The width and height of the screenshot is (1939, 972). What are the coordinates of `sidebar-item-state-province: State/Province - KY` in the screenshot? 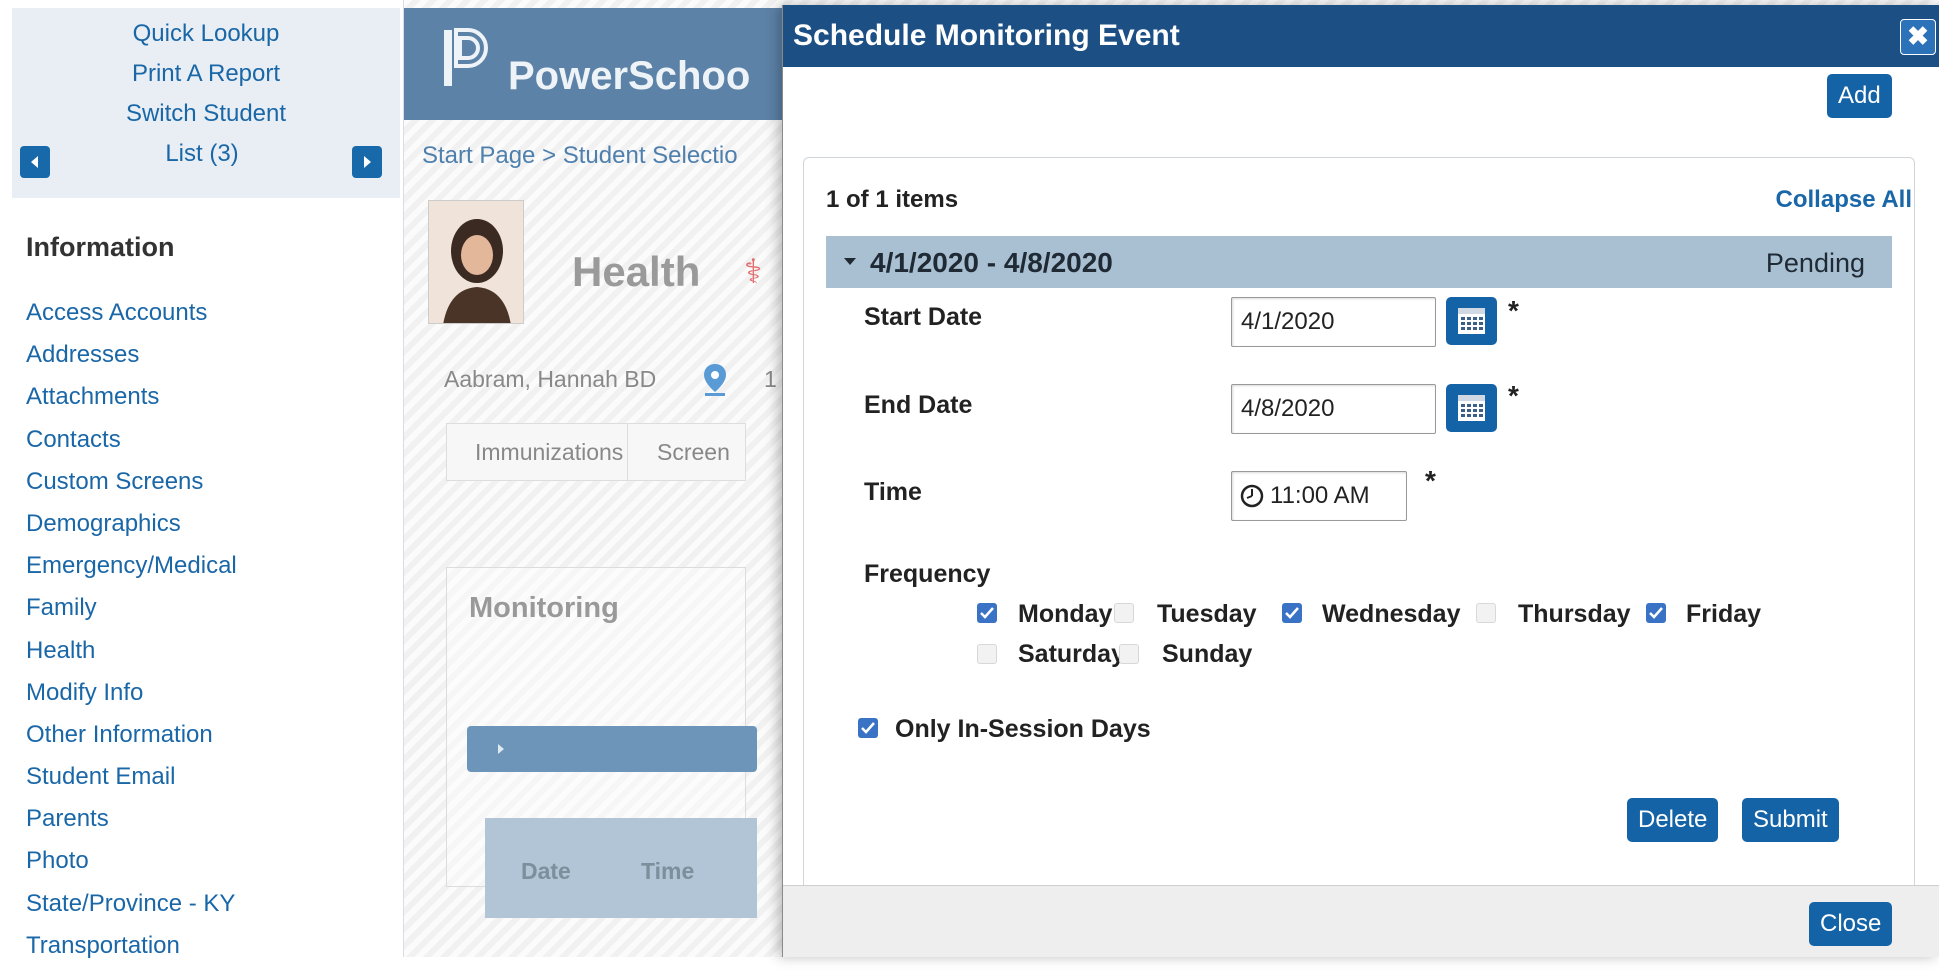 It's located at (131, 909).